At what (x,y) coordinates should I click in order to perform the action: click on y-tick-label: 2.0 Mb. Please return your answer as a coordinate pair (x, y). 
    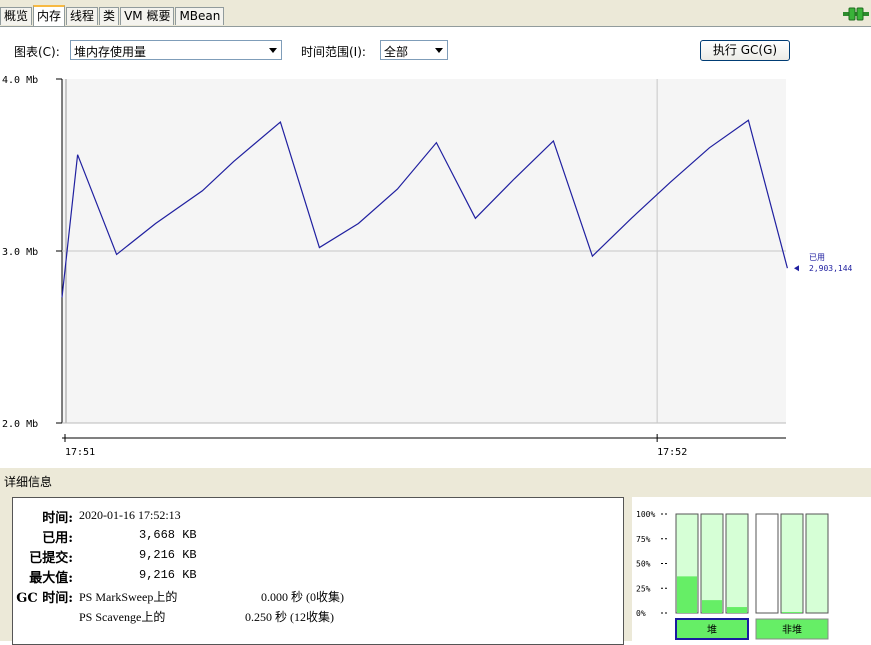
    Looking at the image, I should click on (20, 424).